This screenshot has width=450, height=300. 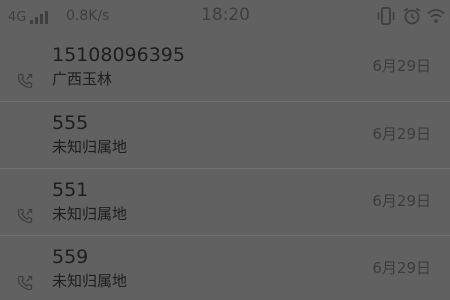 I want to click on caller-number: 15108096395, so click(x=118, y=55).